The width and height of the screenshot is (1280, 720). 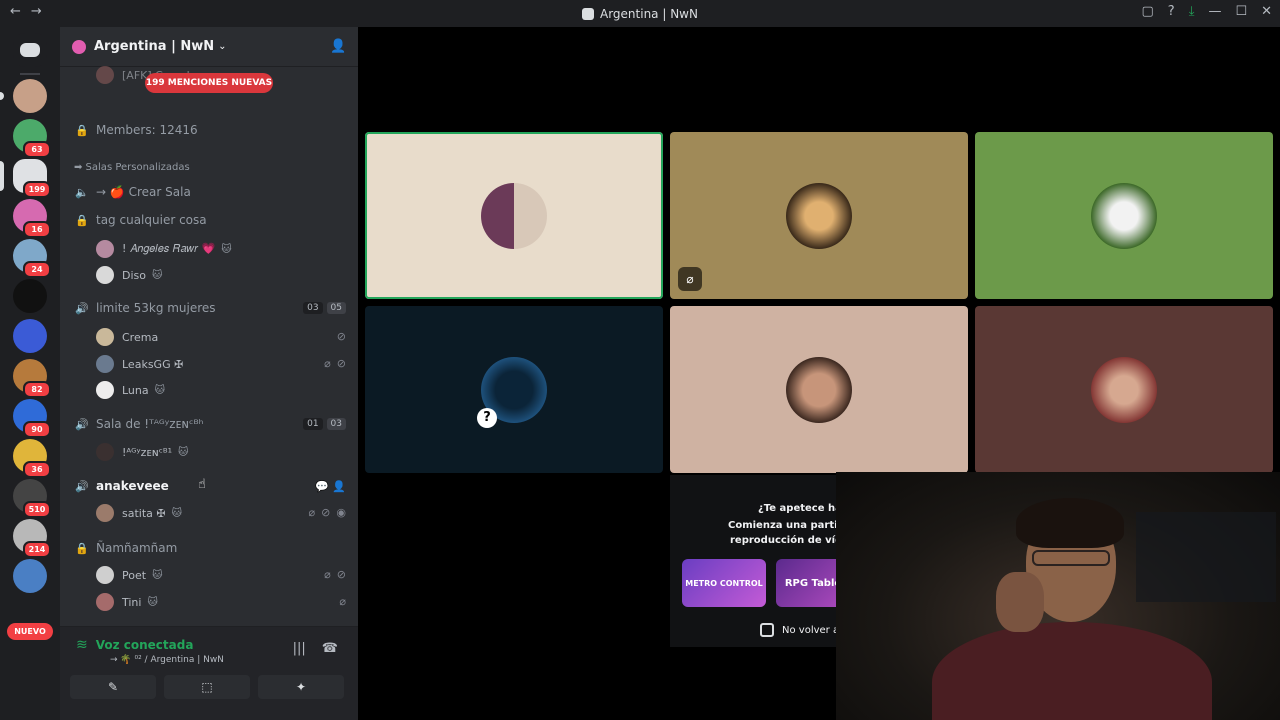 What do you see at coordinates (37, 269) in the screenshot?
I see `mention-badge: 24` at bounding box center [37, 269].